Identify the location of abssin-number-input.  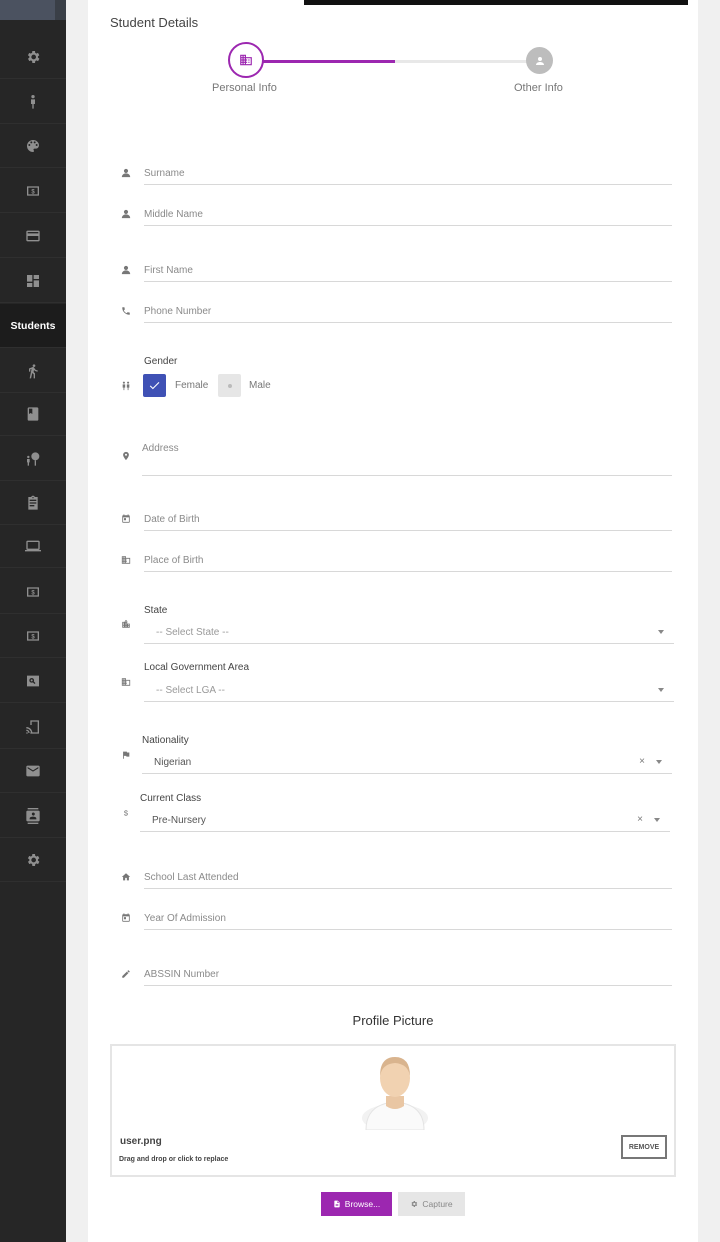
(408, 975).